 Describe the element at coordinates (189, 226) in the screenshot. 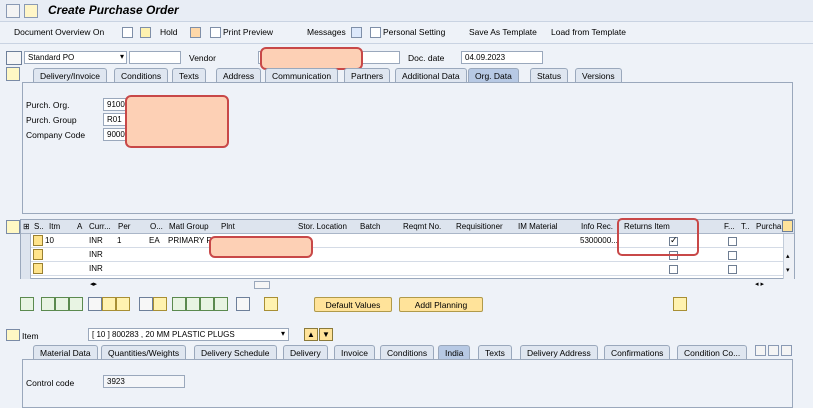

I see `col-matl-group: Matl Group` at that location.